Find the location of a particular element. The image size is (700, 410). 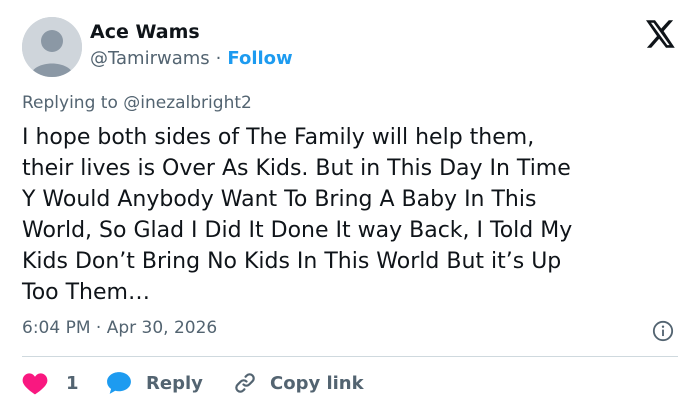

handle-row: @Tamirwams · Follow is located at coordinates (191, 58).